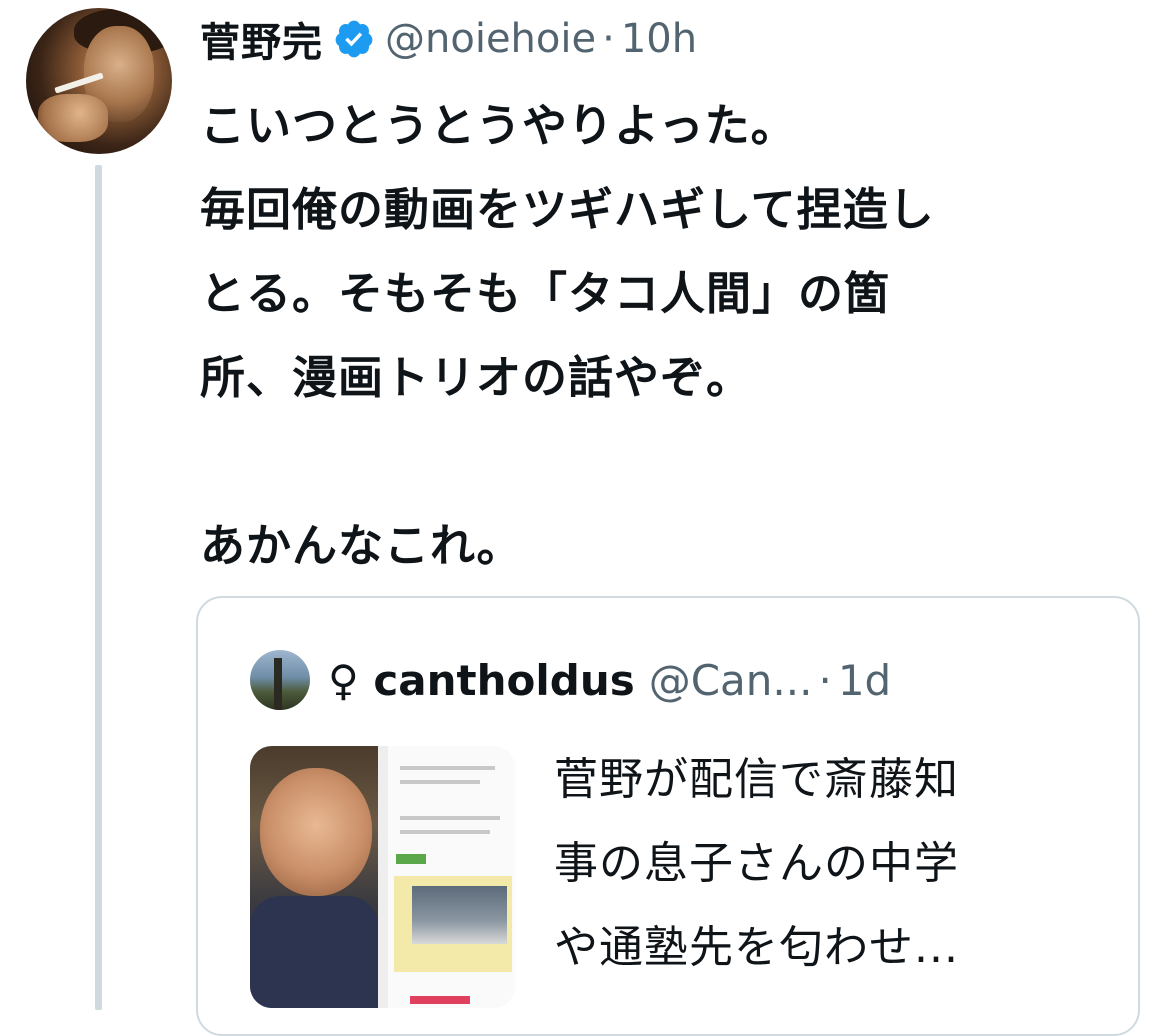 This screenshot has width=1170, height=1036. What do you see at coordinates (382, 877) in the screenshot?
I see `quoted-tweet-media` at bounding box center [382, 877].